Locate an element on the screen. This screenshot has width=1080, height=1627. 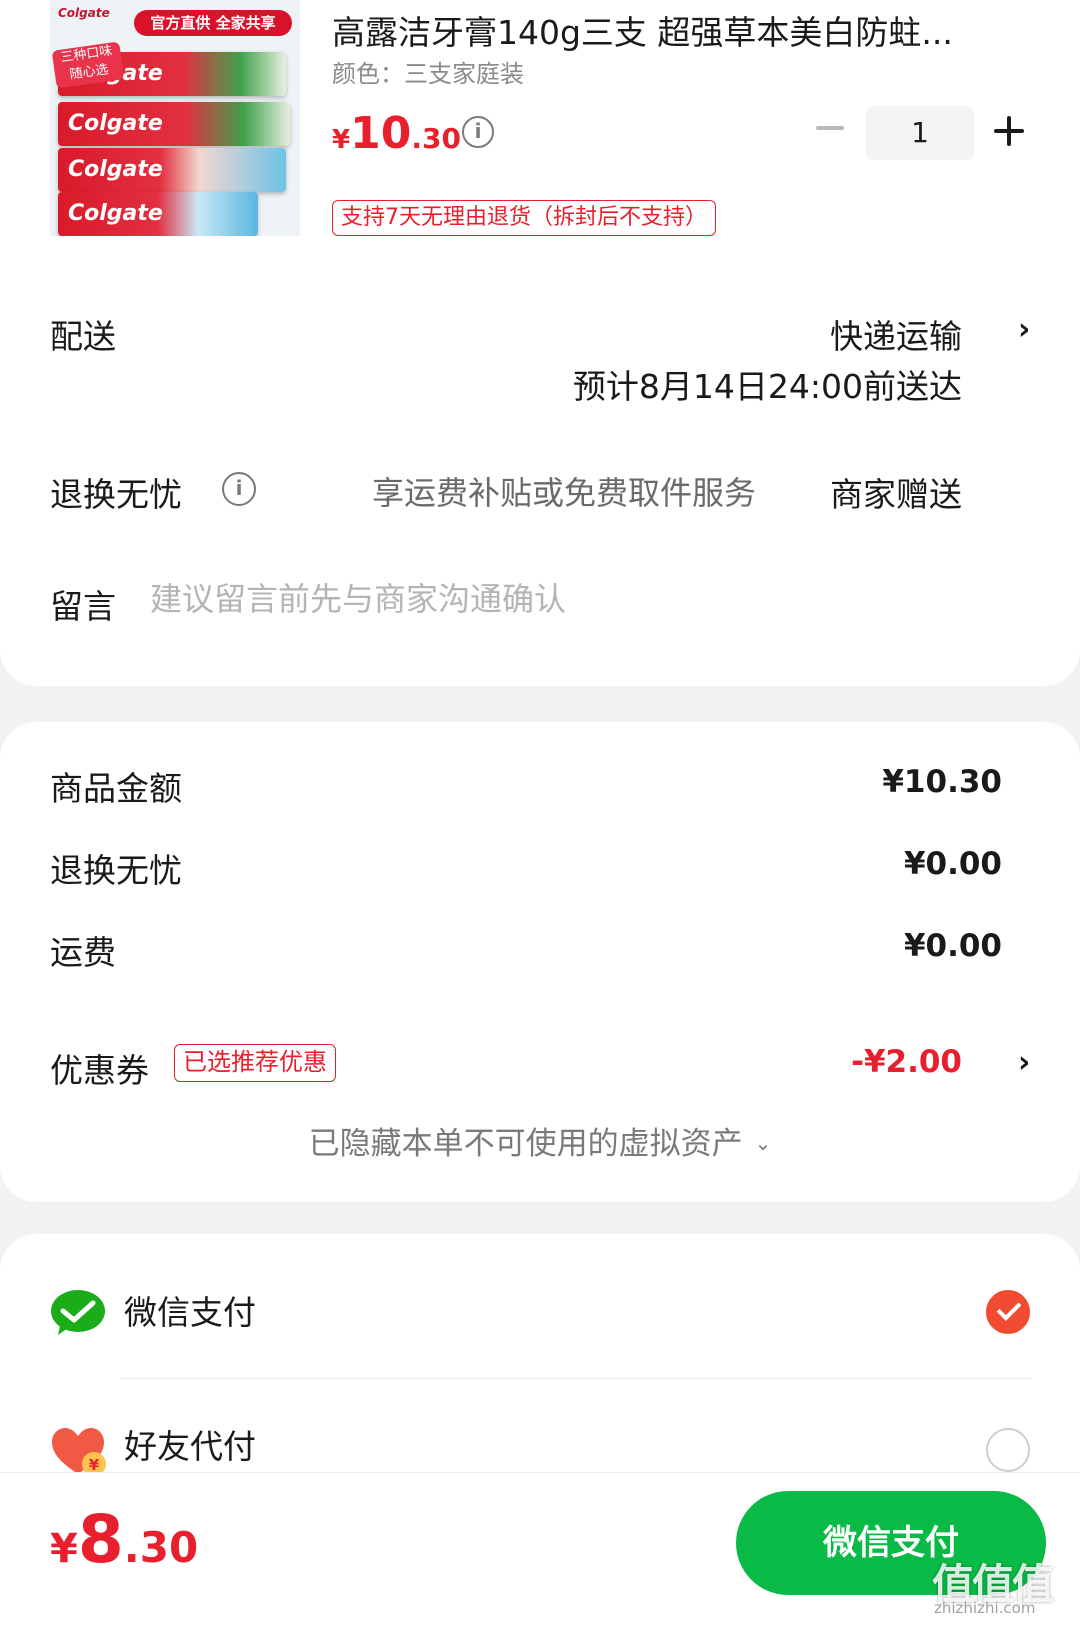
goods-amount-label: 商品金额 is located at coordinates (116, 788).